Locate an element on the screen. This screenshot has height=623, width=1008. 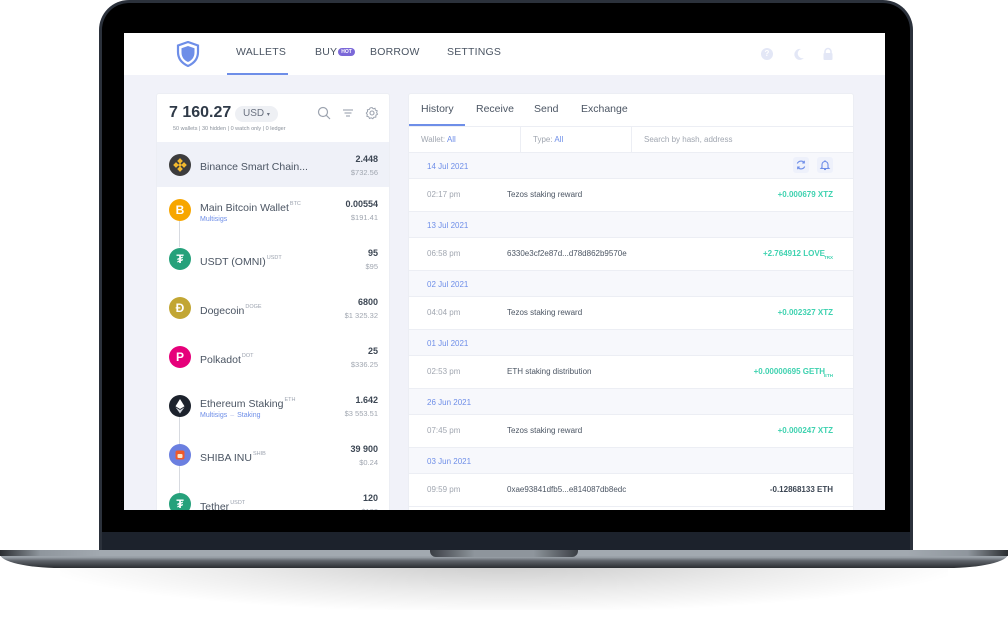
type-filter: Type: All is located at coordinates (576, 140).